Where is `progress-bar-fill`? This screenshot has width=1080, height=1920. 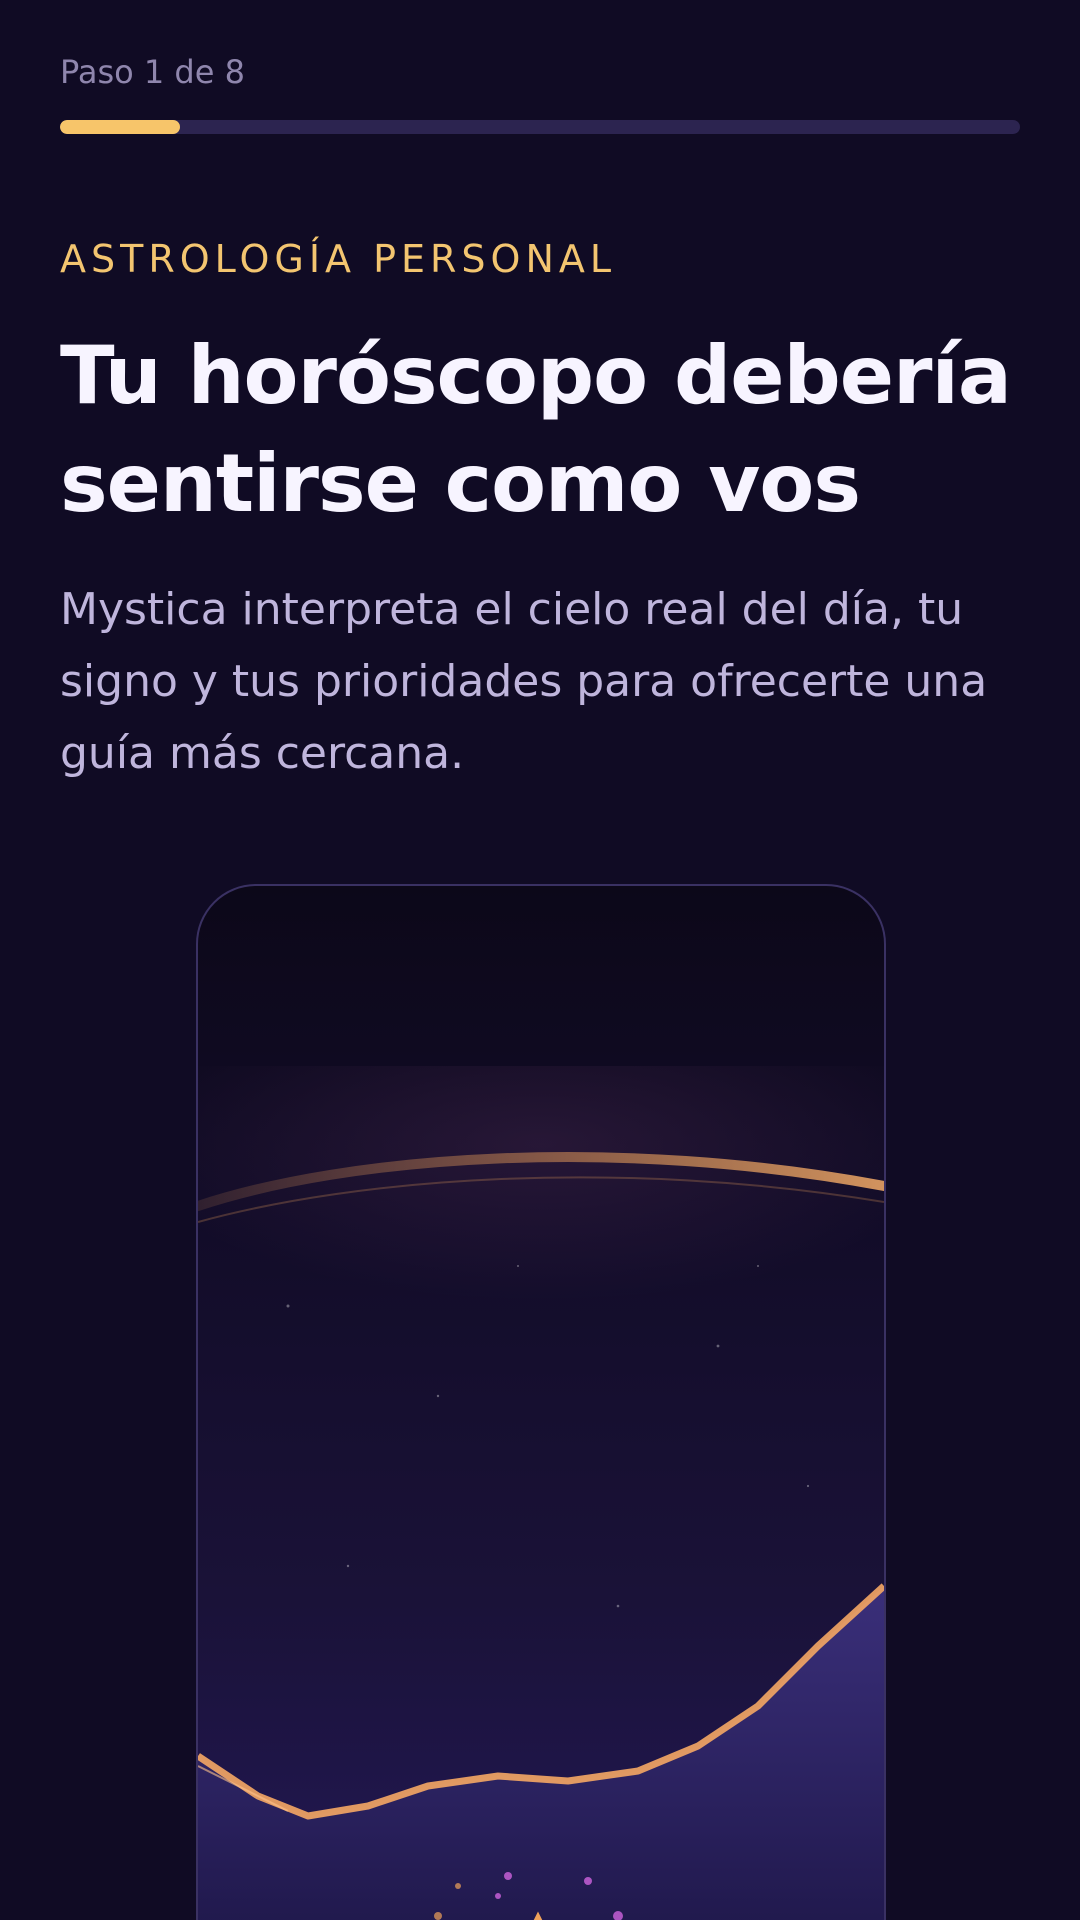
progress-bar-fill is located at coordinates (120, 127).